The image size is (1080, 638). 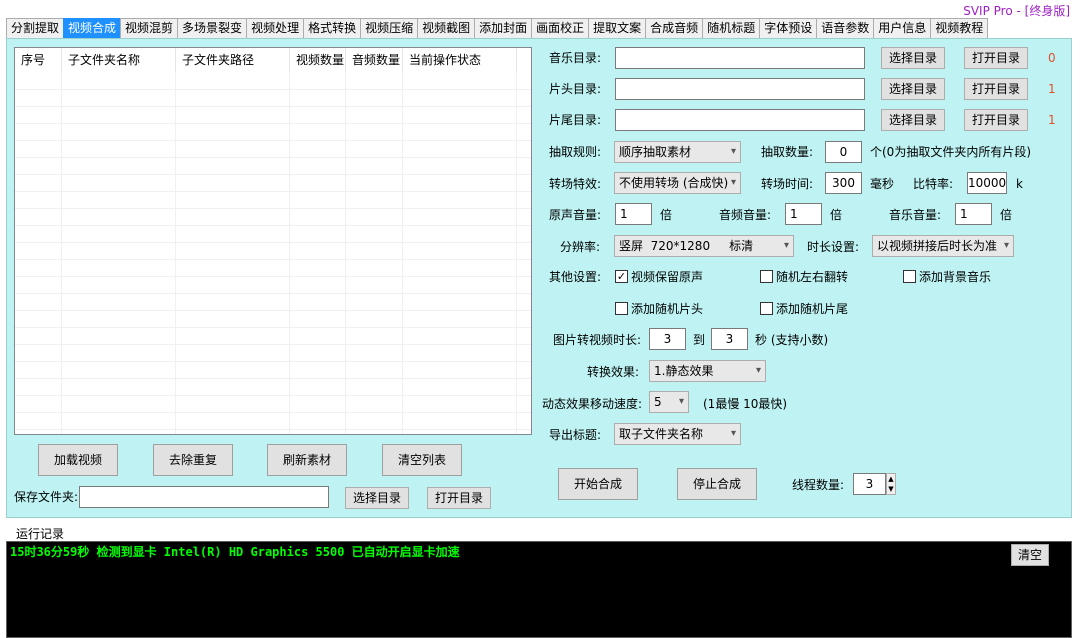 I want to click on add-bgm-checkbox: 添加背景音乐, so click(x=947, y=276).